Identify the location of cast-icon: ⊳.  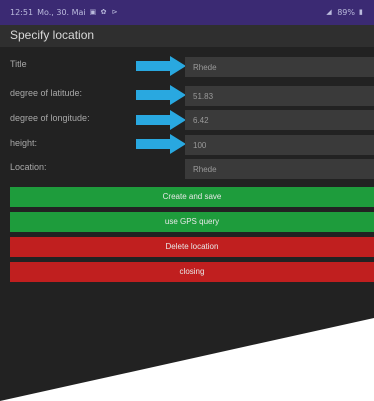
(114, 12).